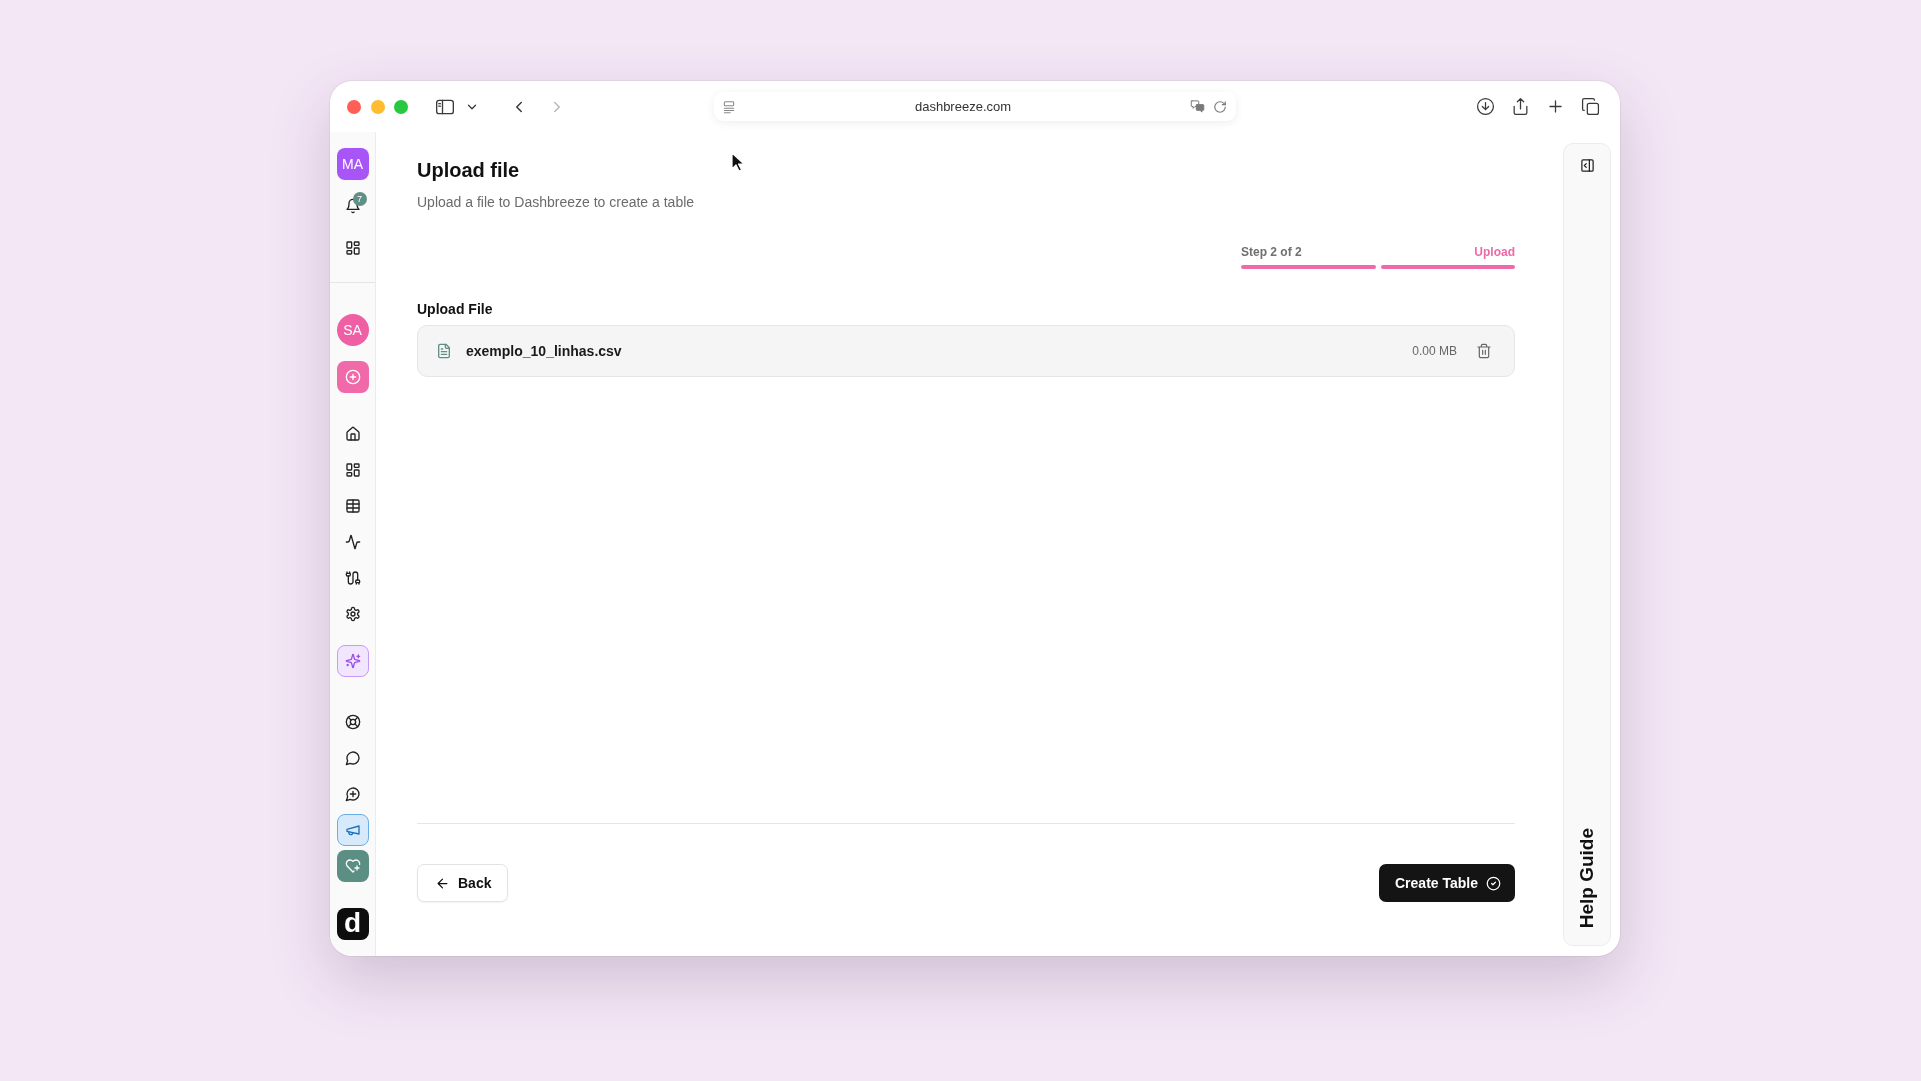 This screenshot has height=1081, width=1921. I want to click on heart-plus-icon, so click(352, 866).